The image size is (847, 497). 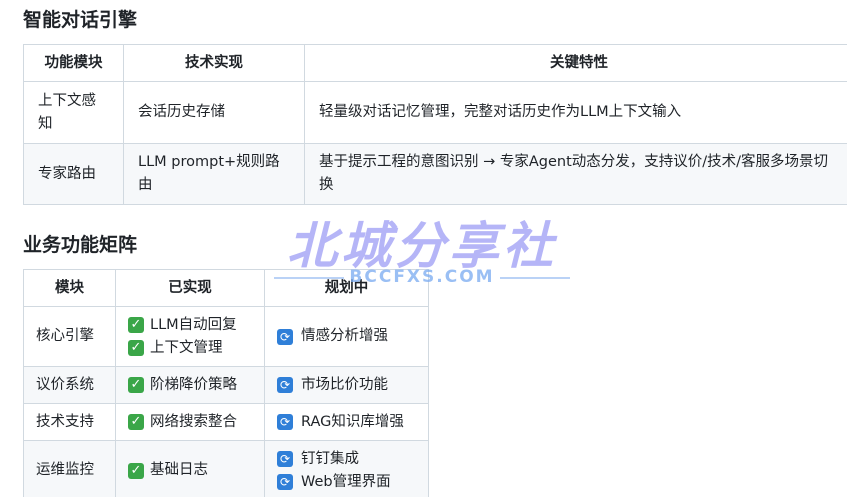 What do you see at coordinates (69, 336) in the screenshot?
I see `module-cell: 核心引擎` at bounding box center [69, 336].